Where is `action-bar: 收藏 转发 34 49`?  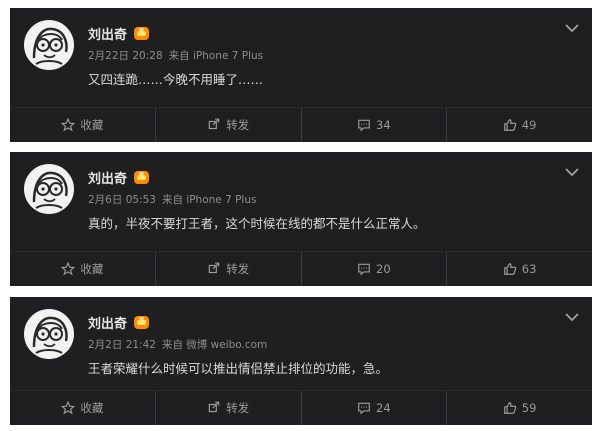
action-bar: 收藏 转发 34 49 is located at coordinates (301, 124).